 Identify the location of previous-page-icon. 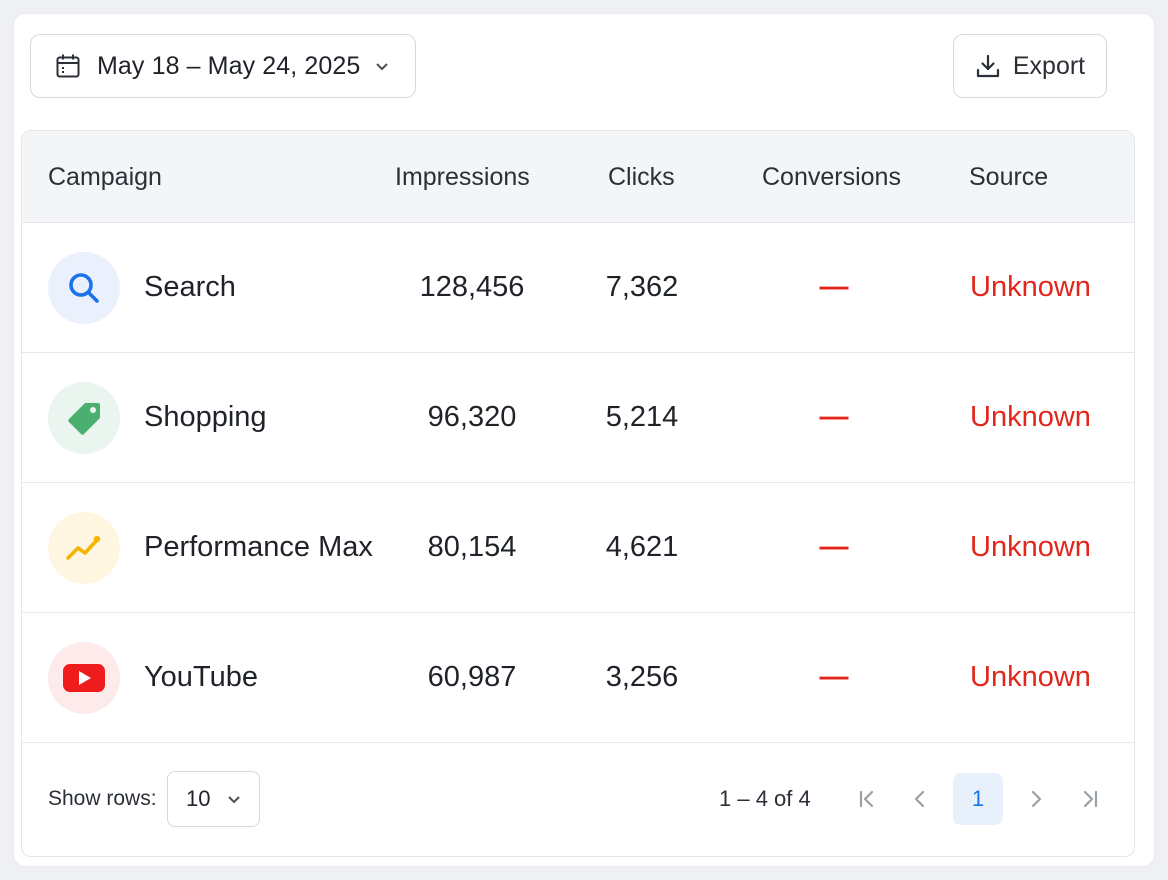
(920, 799).